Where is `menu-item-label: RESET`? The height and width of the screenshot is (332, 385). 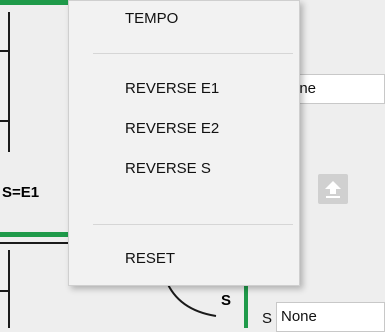 menu-item-label: RESET is located at coordinates (150, 258).